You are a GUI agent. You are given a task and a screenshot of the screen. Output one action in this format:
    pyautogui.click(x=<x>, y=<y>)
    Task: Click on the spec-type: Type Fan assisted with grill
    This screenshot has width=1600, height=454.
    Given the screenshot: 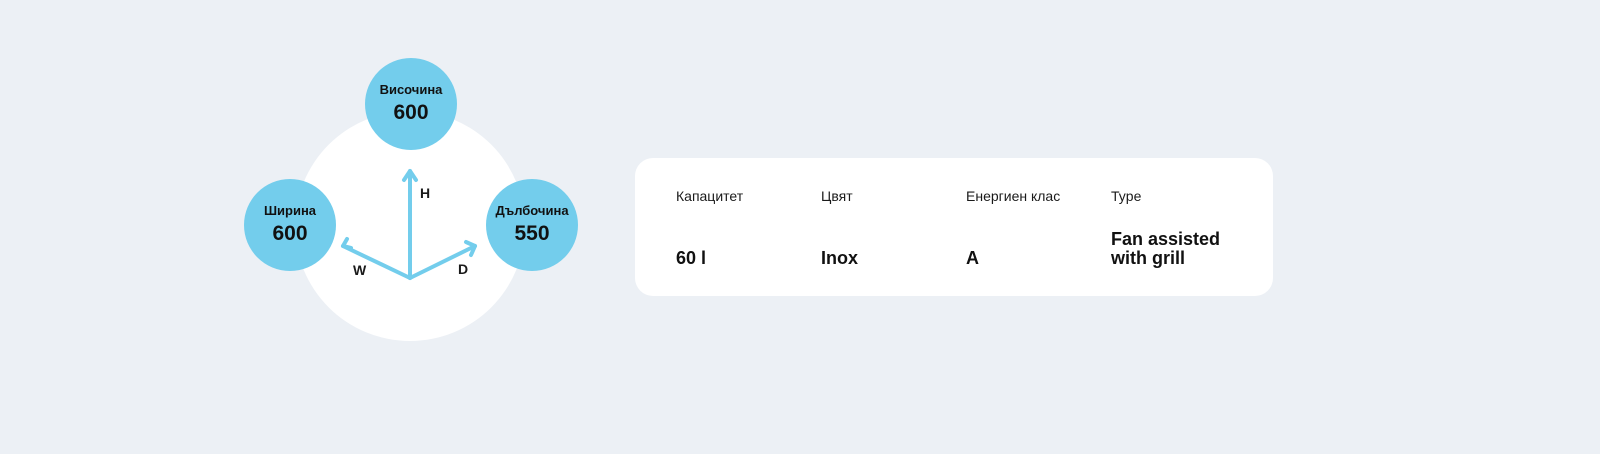 What is the action you would take?
    pyautogui.click(x=1181, y=227)
    